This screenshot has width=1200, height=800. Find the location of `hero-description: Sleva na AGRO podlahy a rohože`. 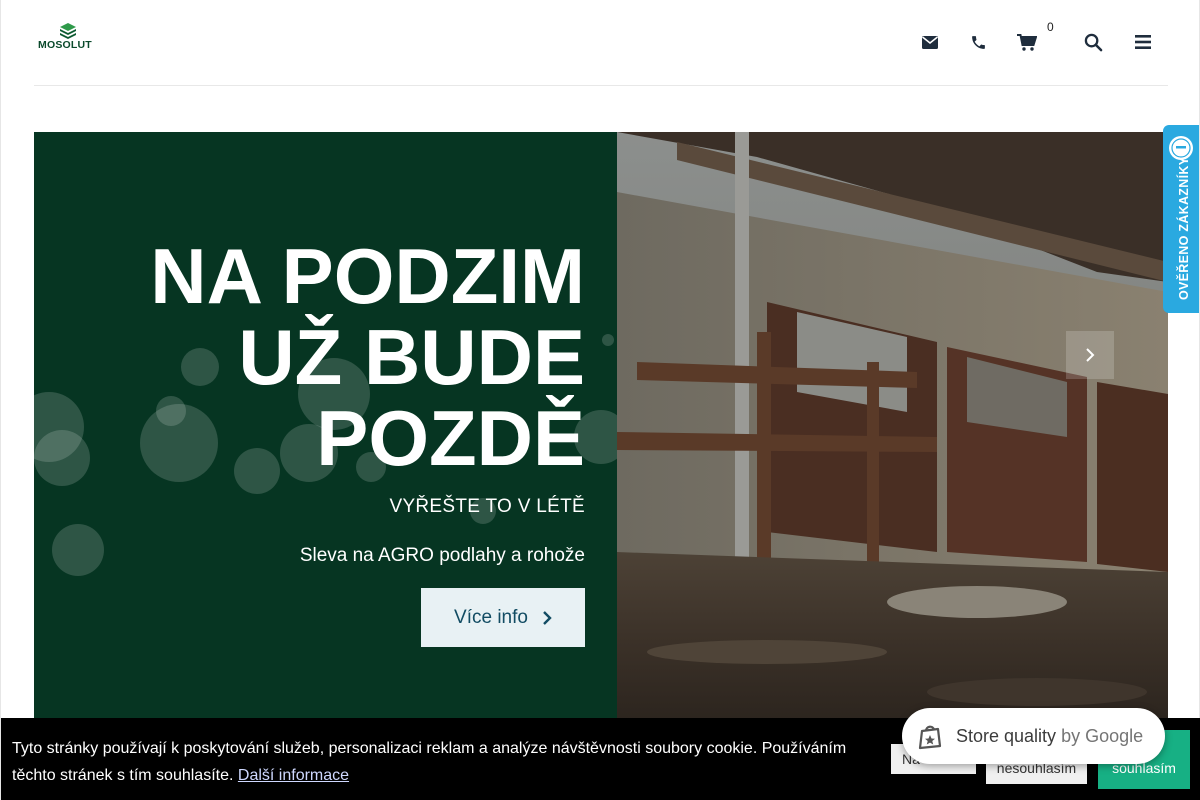

hero-description: Sleva na AGRO podlahy a rohože is located at coordinates (442, 555).